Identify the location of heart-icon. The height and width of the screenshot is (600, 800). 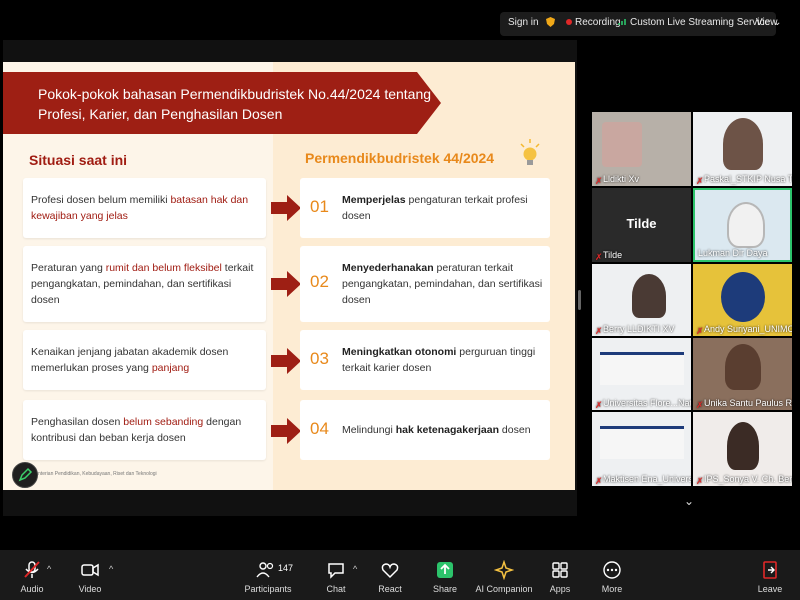
(390, 571).